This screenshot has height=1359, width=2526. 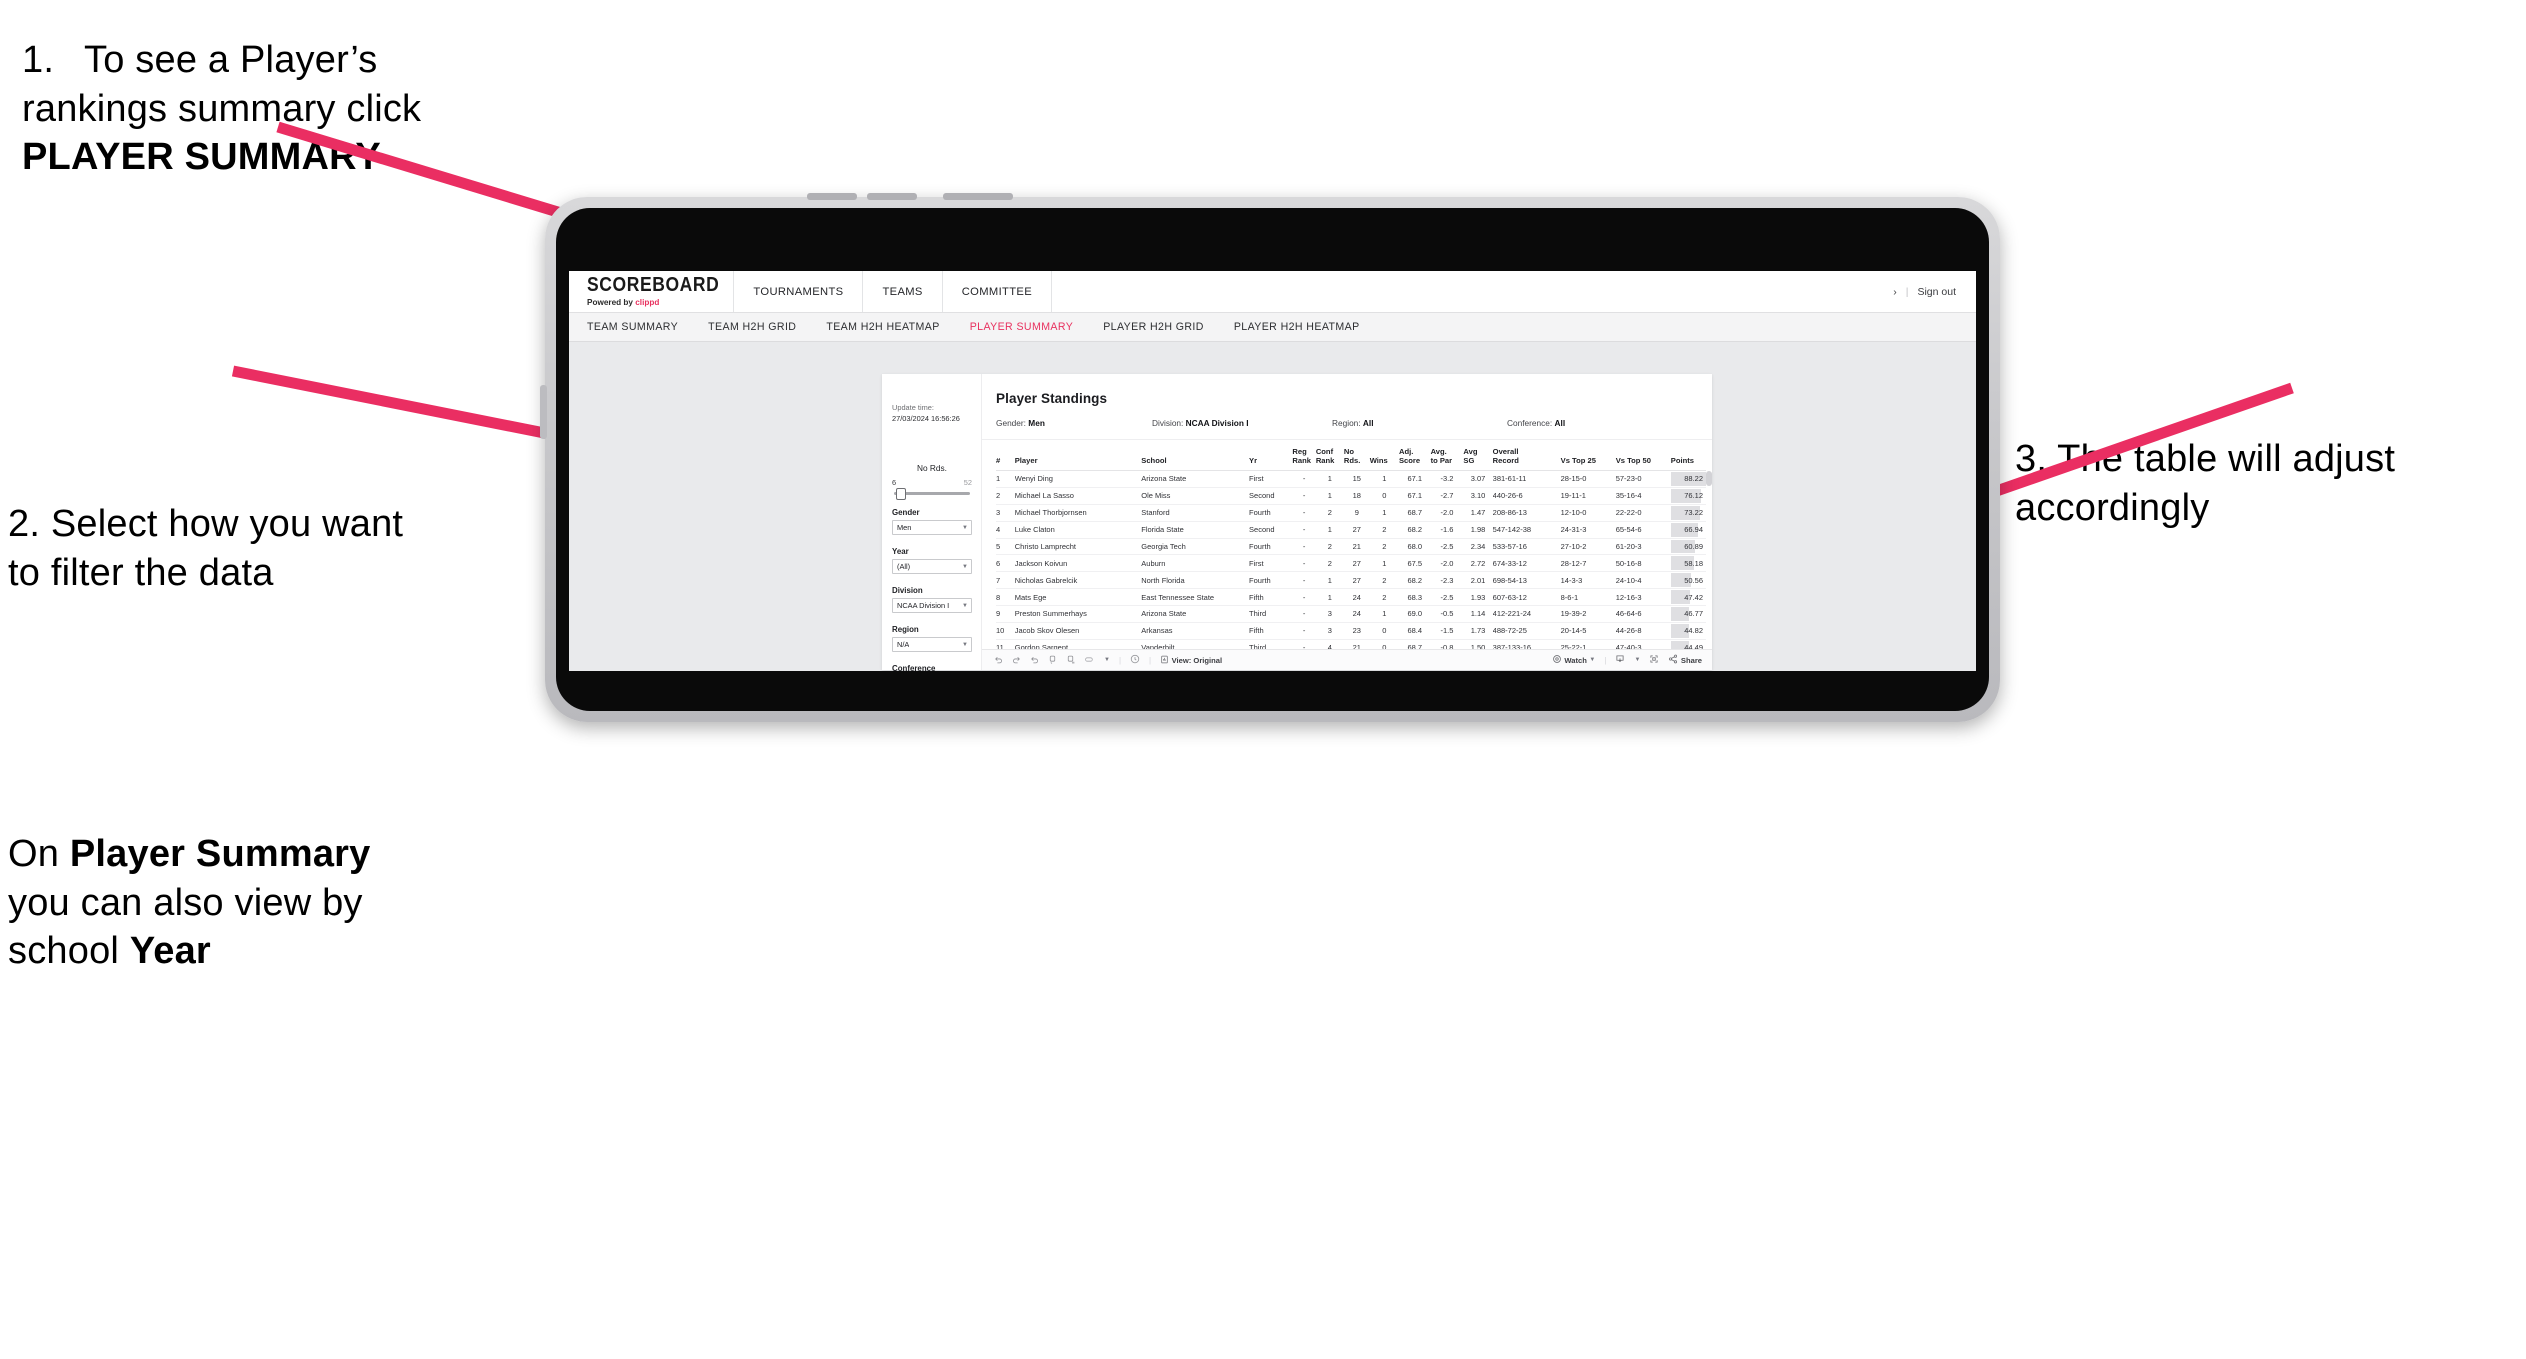 I want to click on cell-avg-to-par: -1.5, so click(x=1447, y=631).